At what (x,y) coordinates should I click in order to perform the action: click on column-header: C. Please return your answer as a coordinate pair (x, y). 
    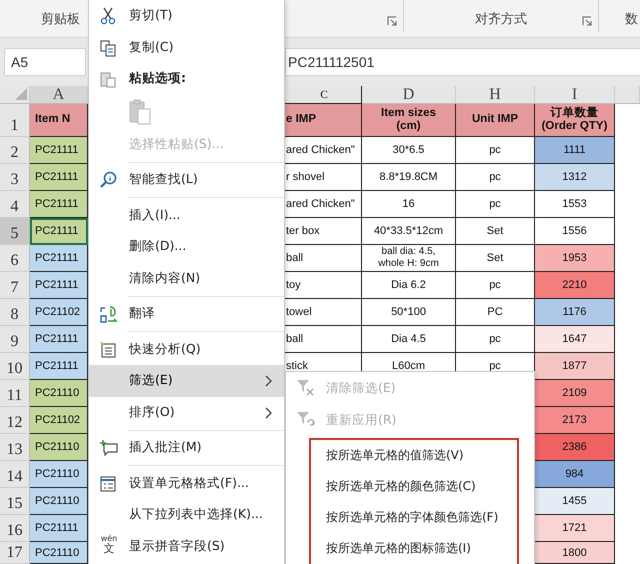
    Looking at the image, I should click on (323, 95).